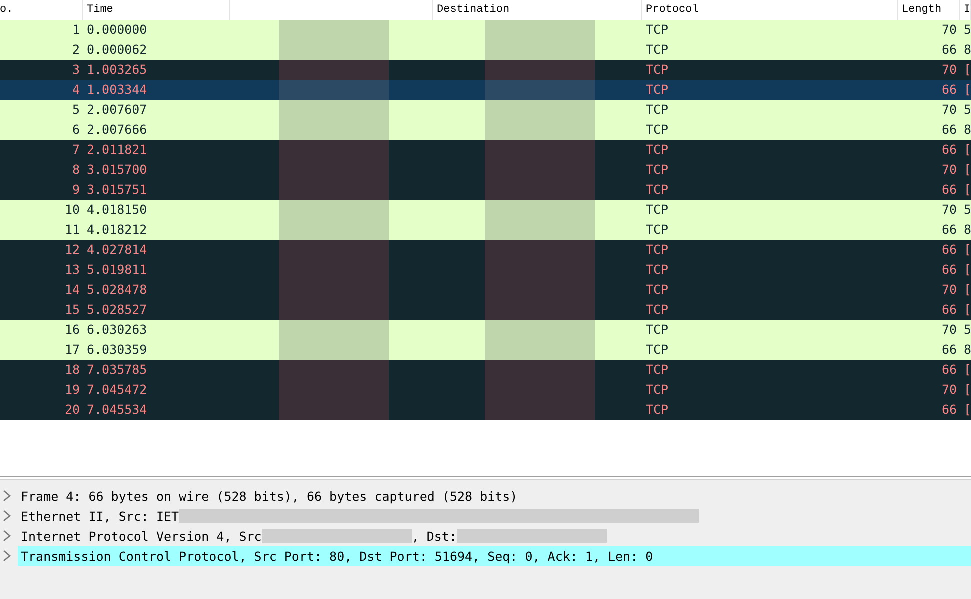 The width and height of the screenshot is (971, 599). Describe the element at coordinates (117, 210) in the screenshot. I see `packet-time: 4.018150` at that location.